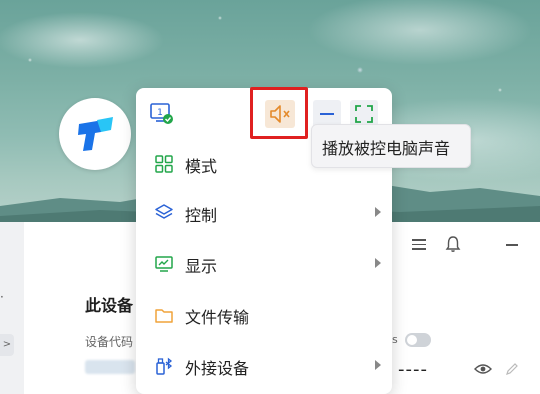 The image size is (540, 394). I want to click on section-title: 此设备, so click(109, 305).